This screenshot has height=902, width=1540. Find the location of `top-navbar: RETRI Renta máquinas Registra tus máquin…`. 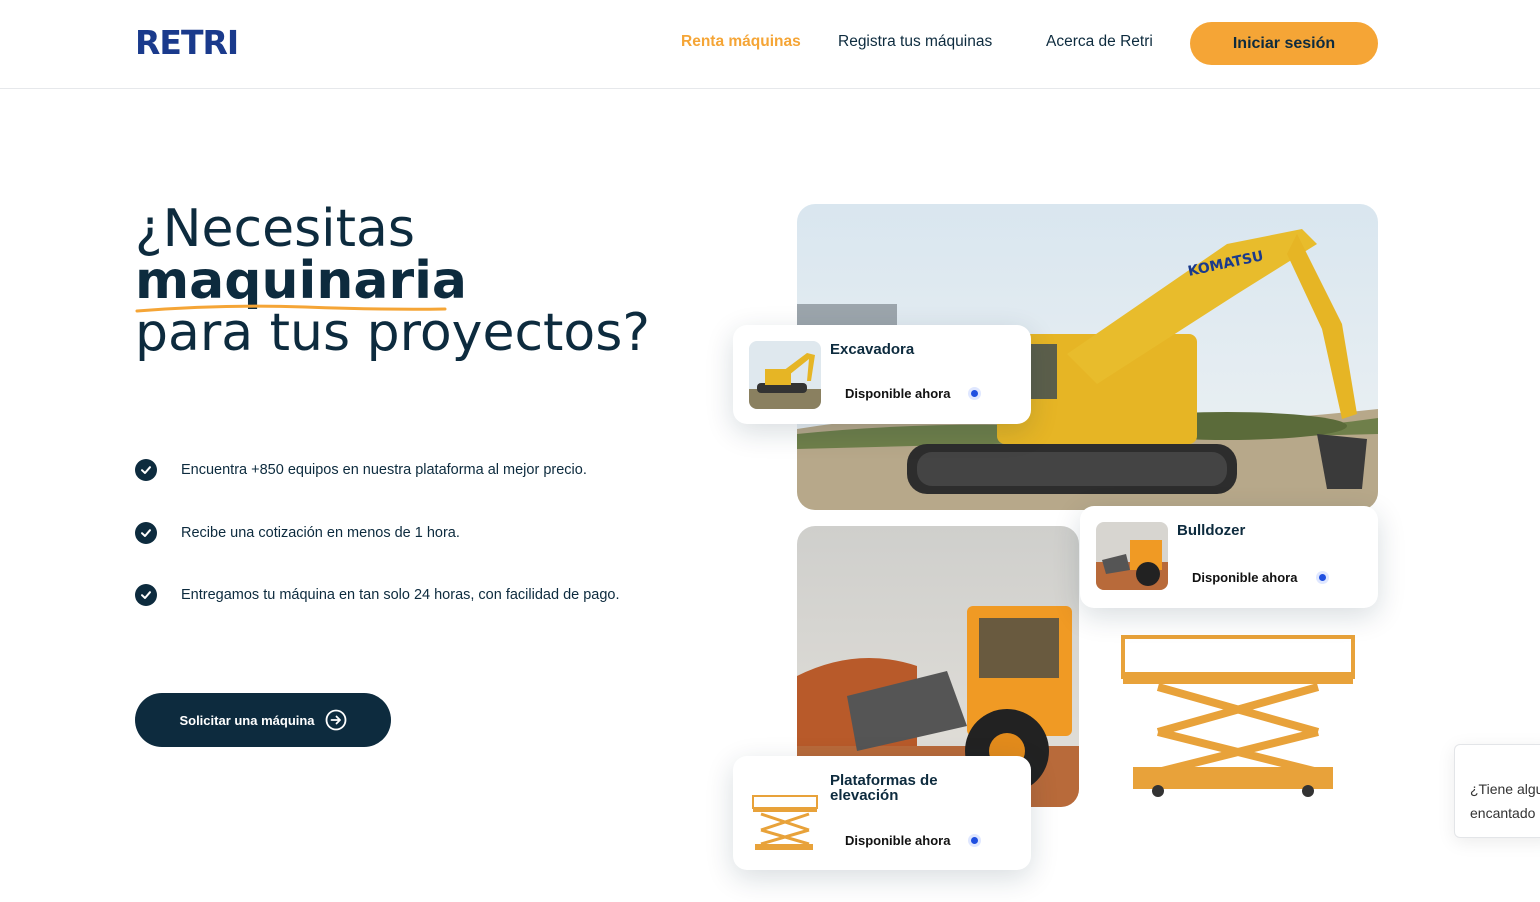

top-navbar: RETRI Renta máquinas Registra tus máquin… is located at coordinates (770, 44).